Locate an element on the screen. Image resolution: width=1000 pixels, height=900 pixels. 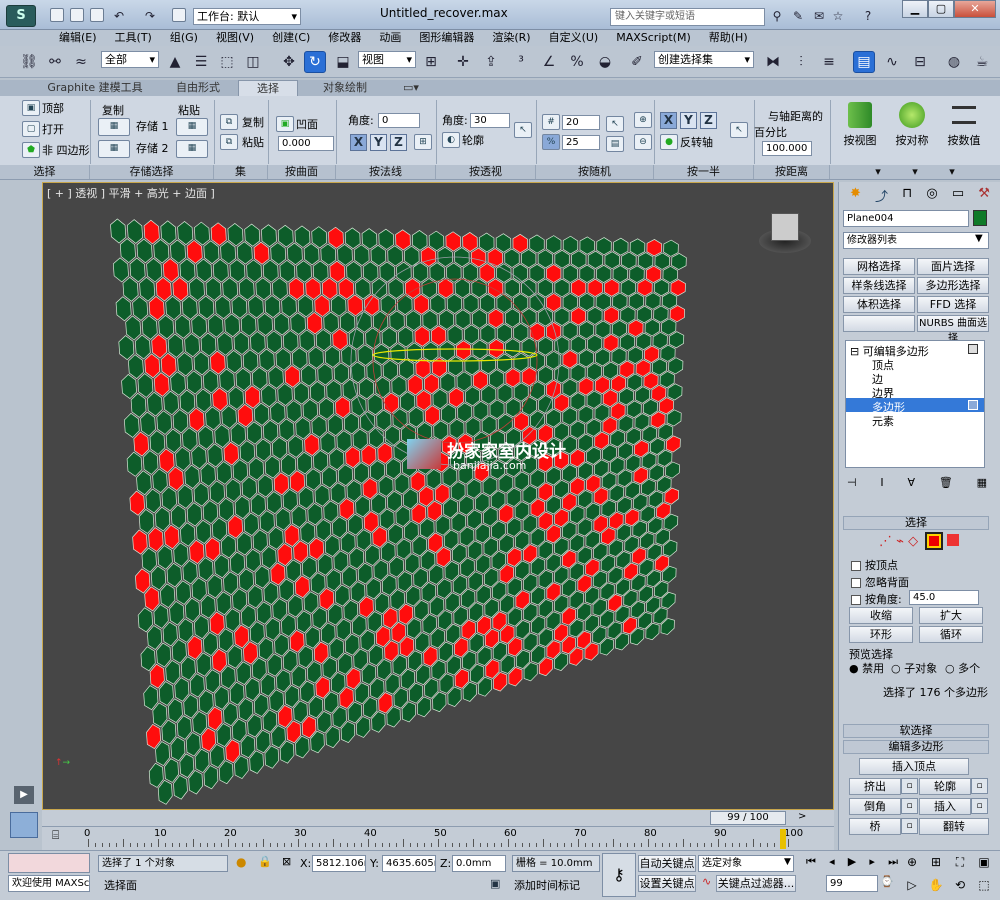
patch-select-button: 面片选择 is located at coordinates (953, 266).